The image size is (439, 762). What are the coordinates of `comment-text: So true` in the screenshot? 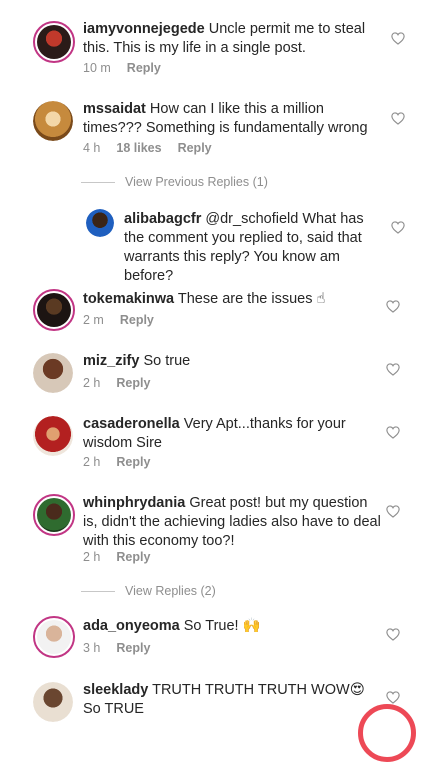 It's located at (167, 361).